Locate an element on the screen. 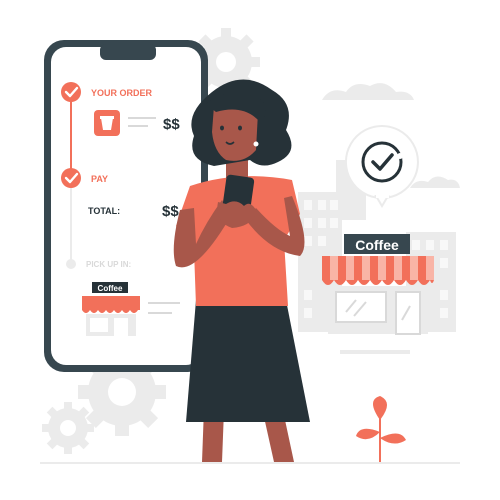 This screenshot has width=500, height=500. step-label-pick-up: PICK UP IN: is located at coordinates (108, 264).